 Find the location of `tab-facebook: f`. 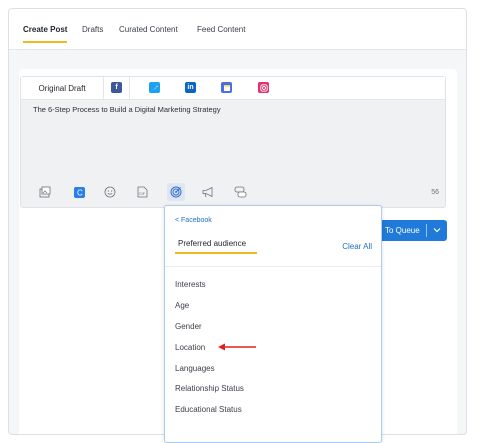

tab-facebook: f is located at coordinates (116, 88).